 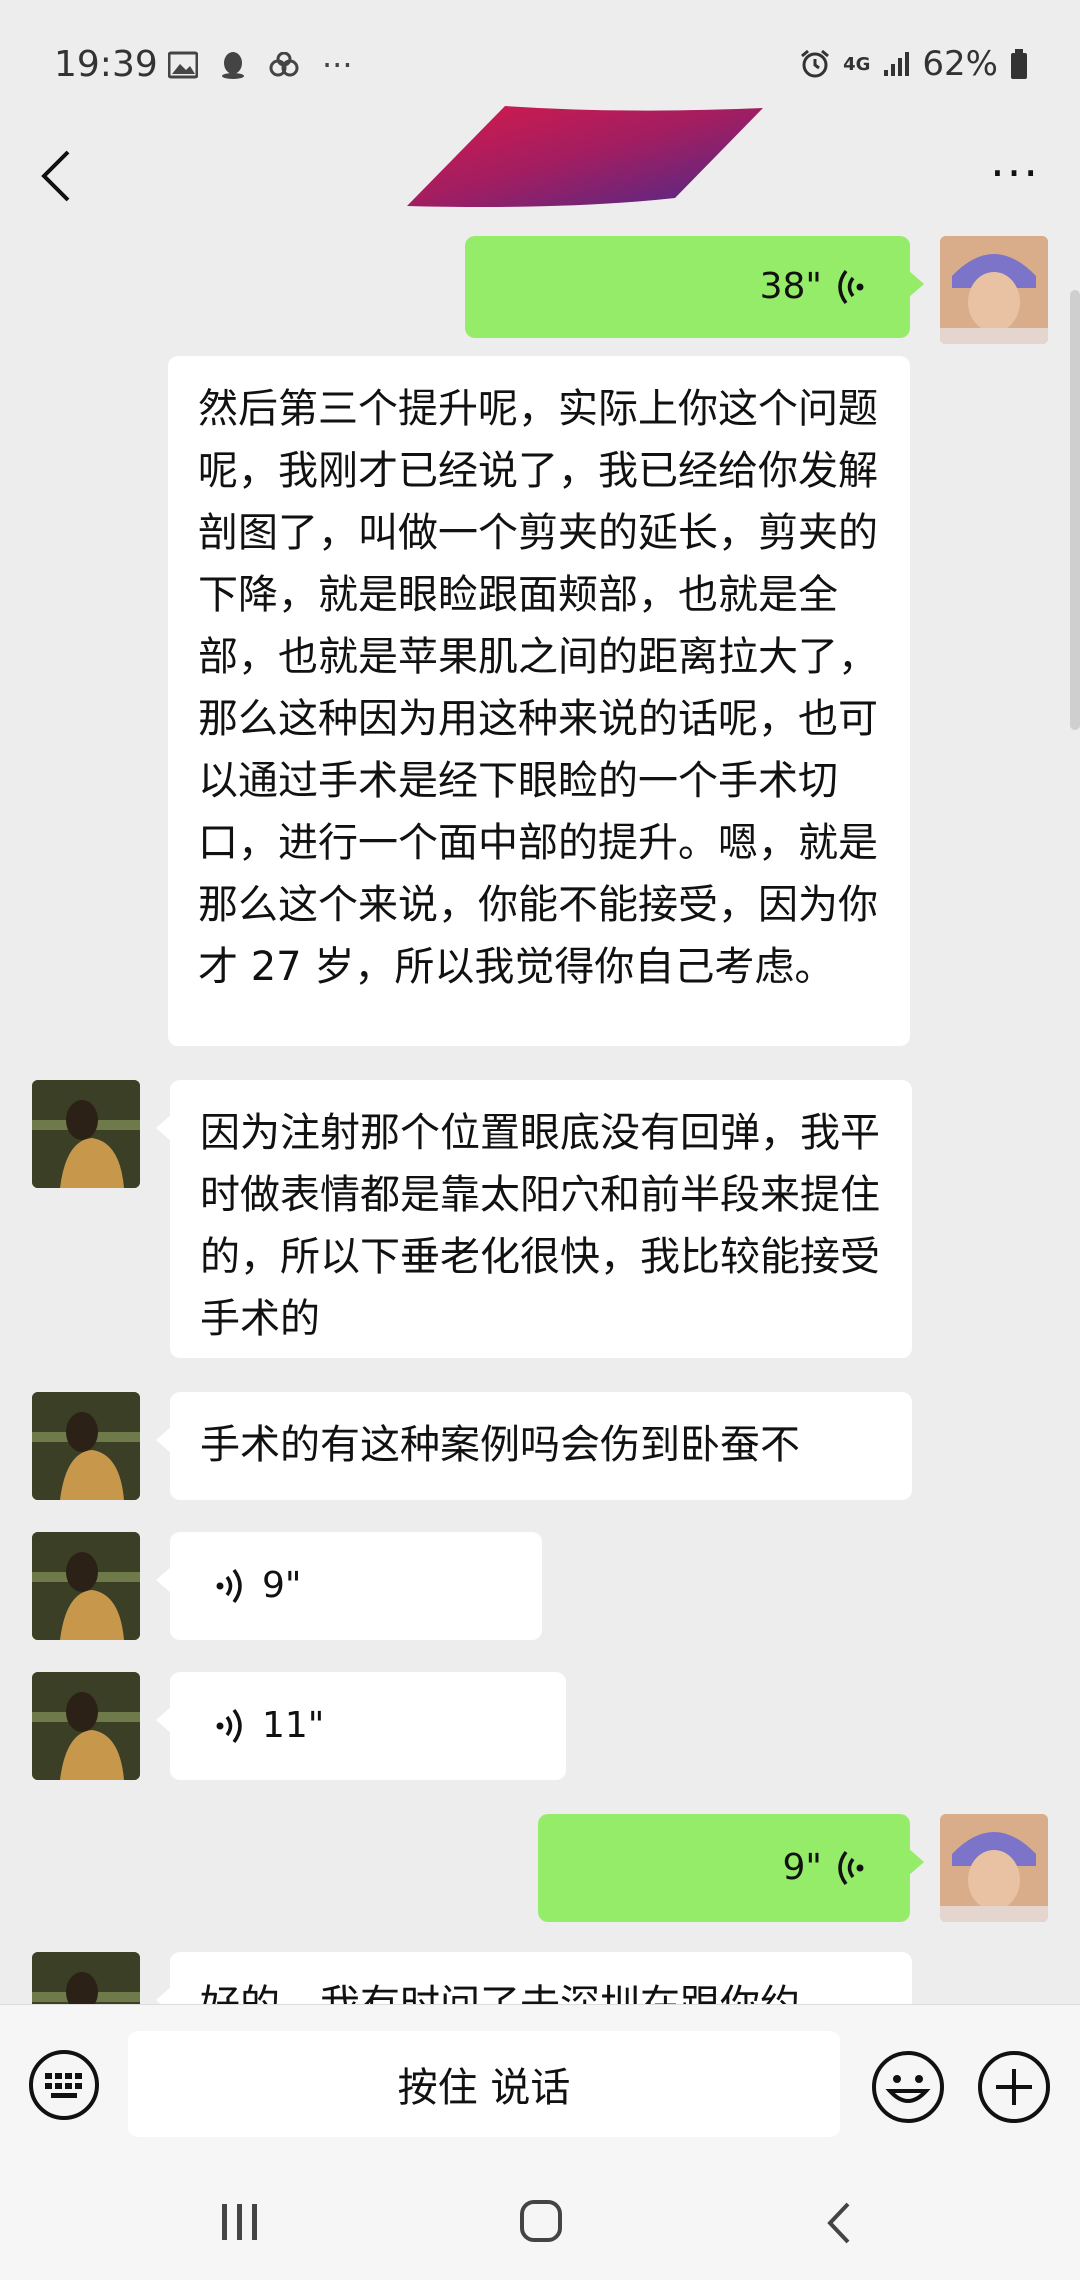 I want to click on battery-icon, so click(x=1019, y=64).